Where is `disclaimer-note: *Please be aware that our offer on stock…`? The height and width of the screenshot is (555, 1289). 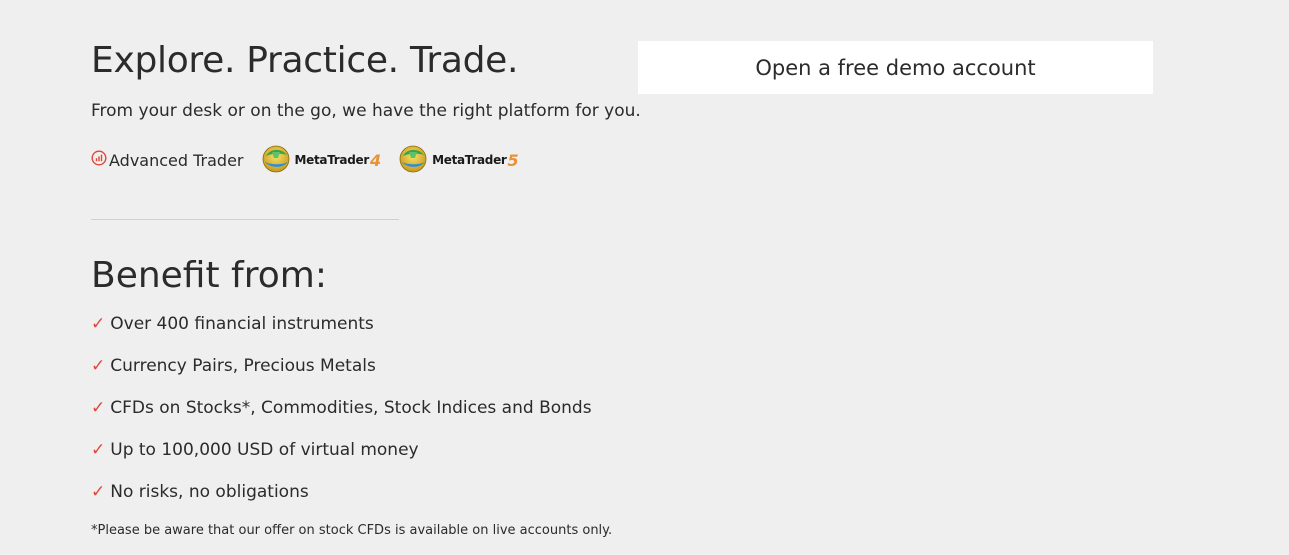
disclaimer-note: *Please be aware that our offer on stock… is located at coordinates (352, 530).